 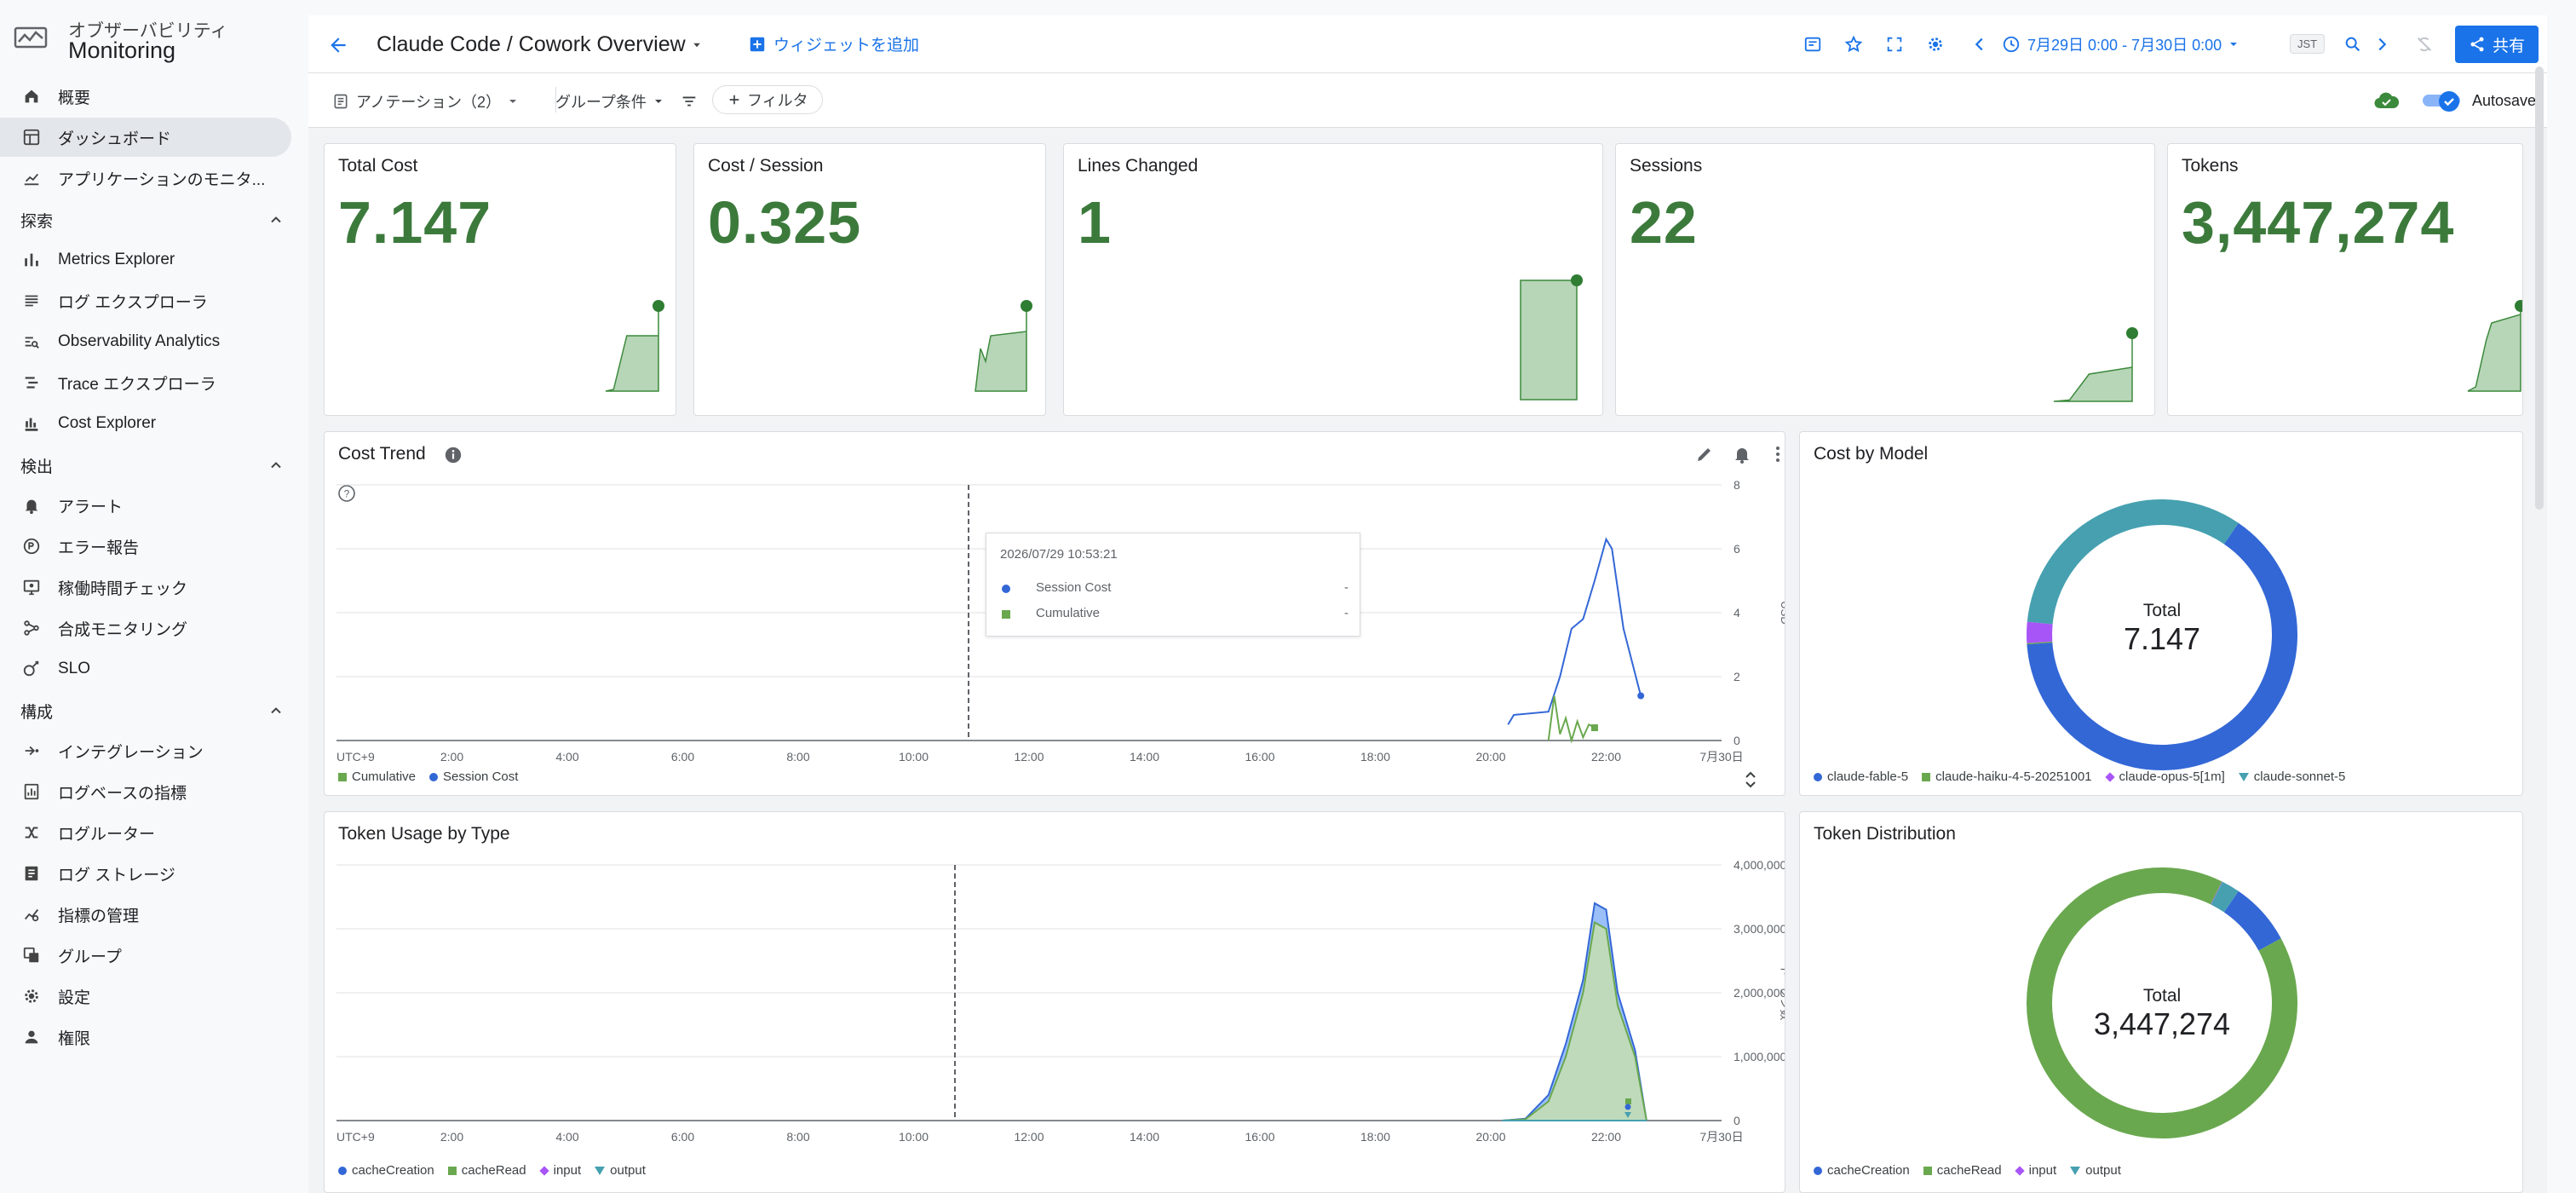 I want to click on donut-slice-cachecreation, so click(x=2252, y=920).